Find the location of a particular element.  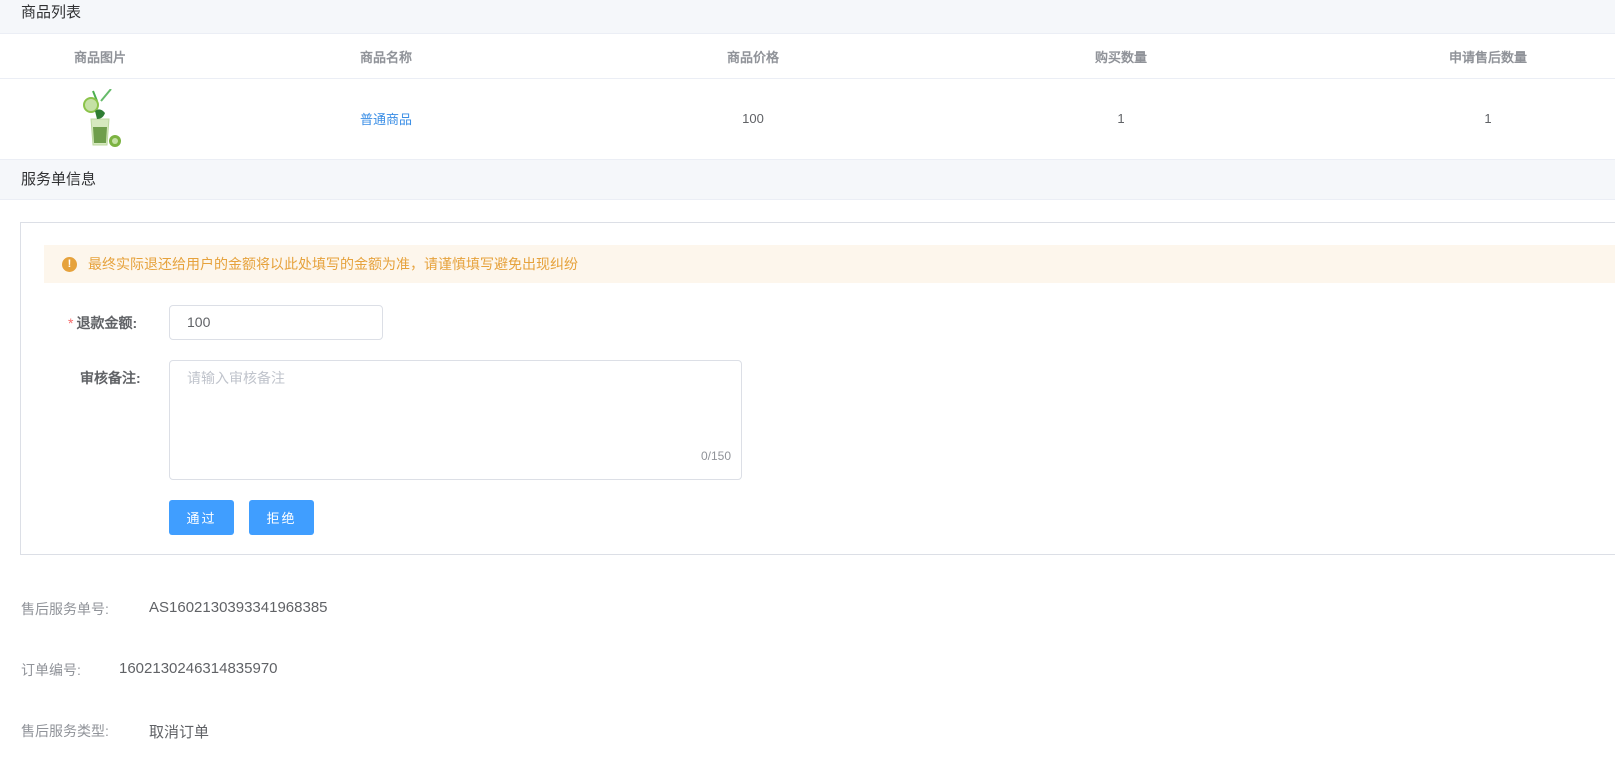

product-name-cell: 普通商品 is located at coordinates (386, 118).